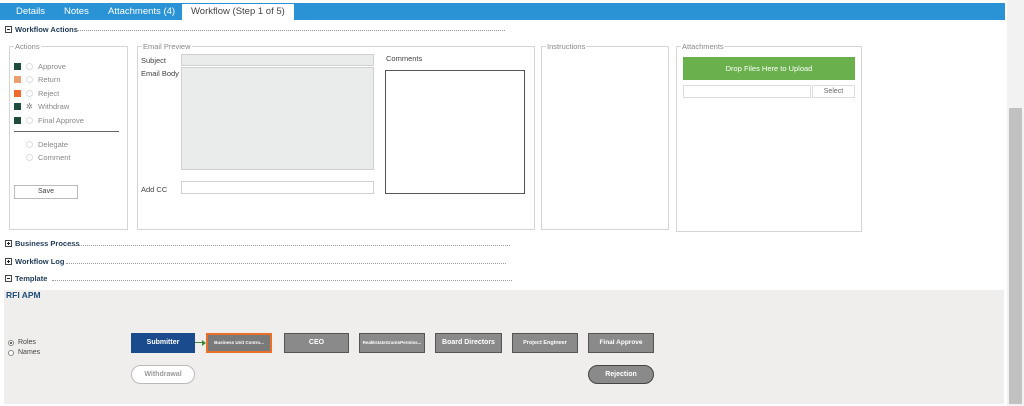 This screenshot has width=1024, height=406. Describe the element at coordinates (833, 91) in the screenshot. I see `select-file-button: Select` at that location.